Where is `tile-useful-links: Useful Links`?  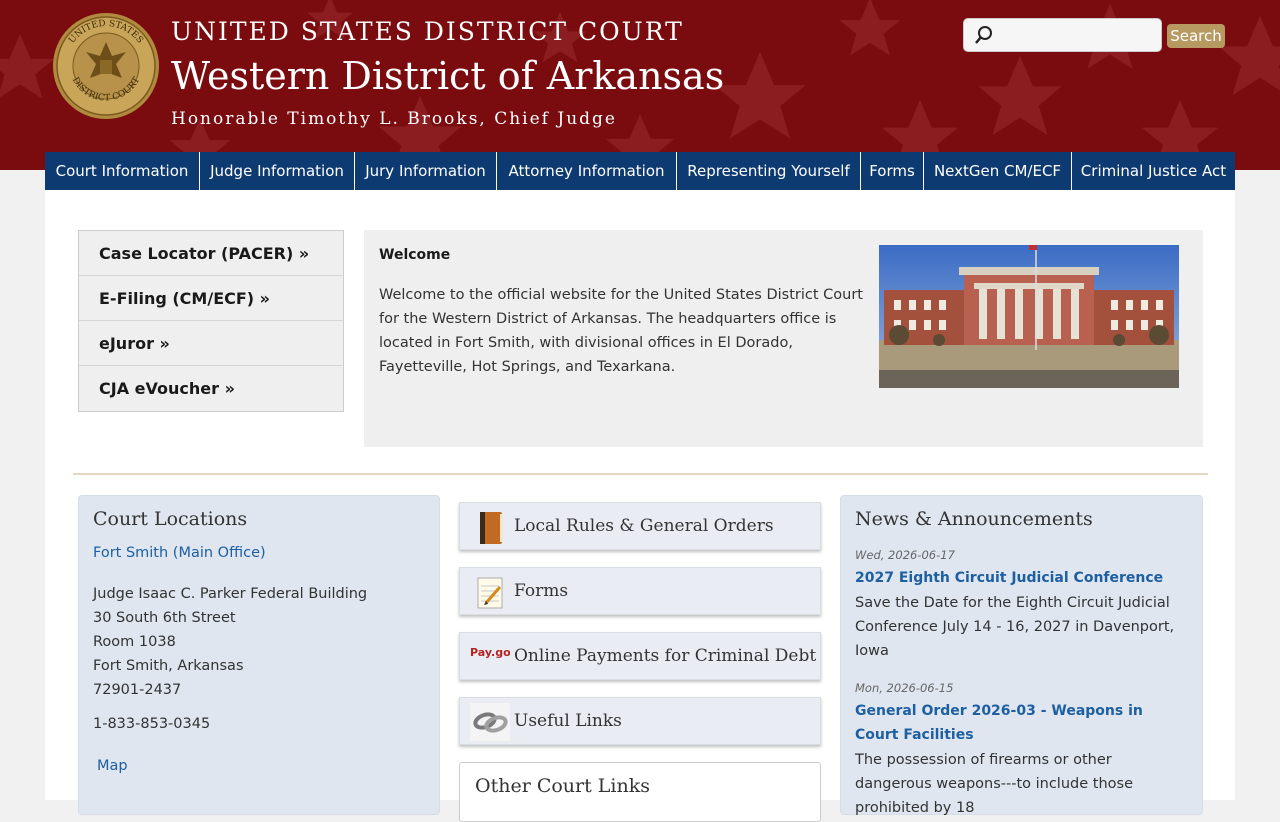 tile-useful-links: Useful Links is located at coordinates (640, 721).